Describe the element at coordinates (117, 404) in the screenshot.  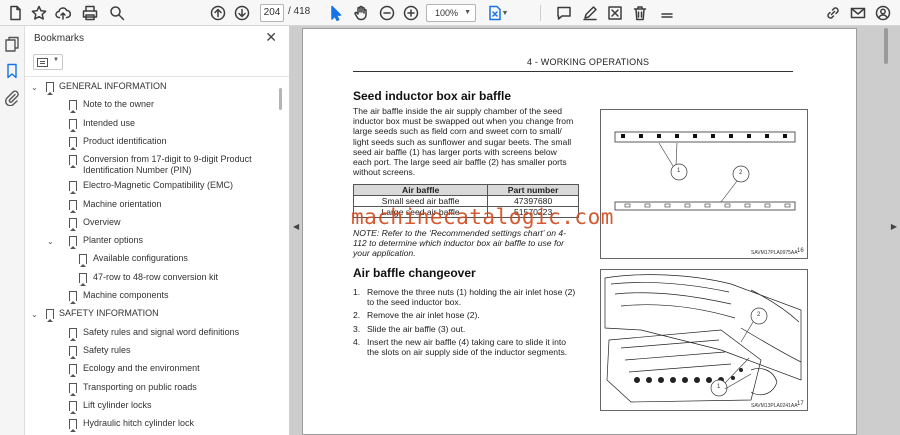
I see `bookmark-label: Lift cylinder locks` at that location.